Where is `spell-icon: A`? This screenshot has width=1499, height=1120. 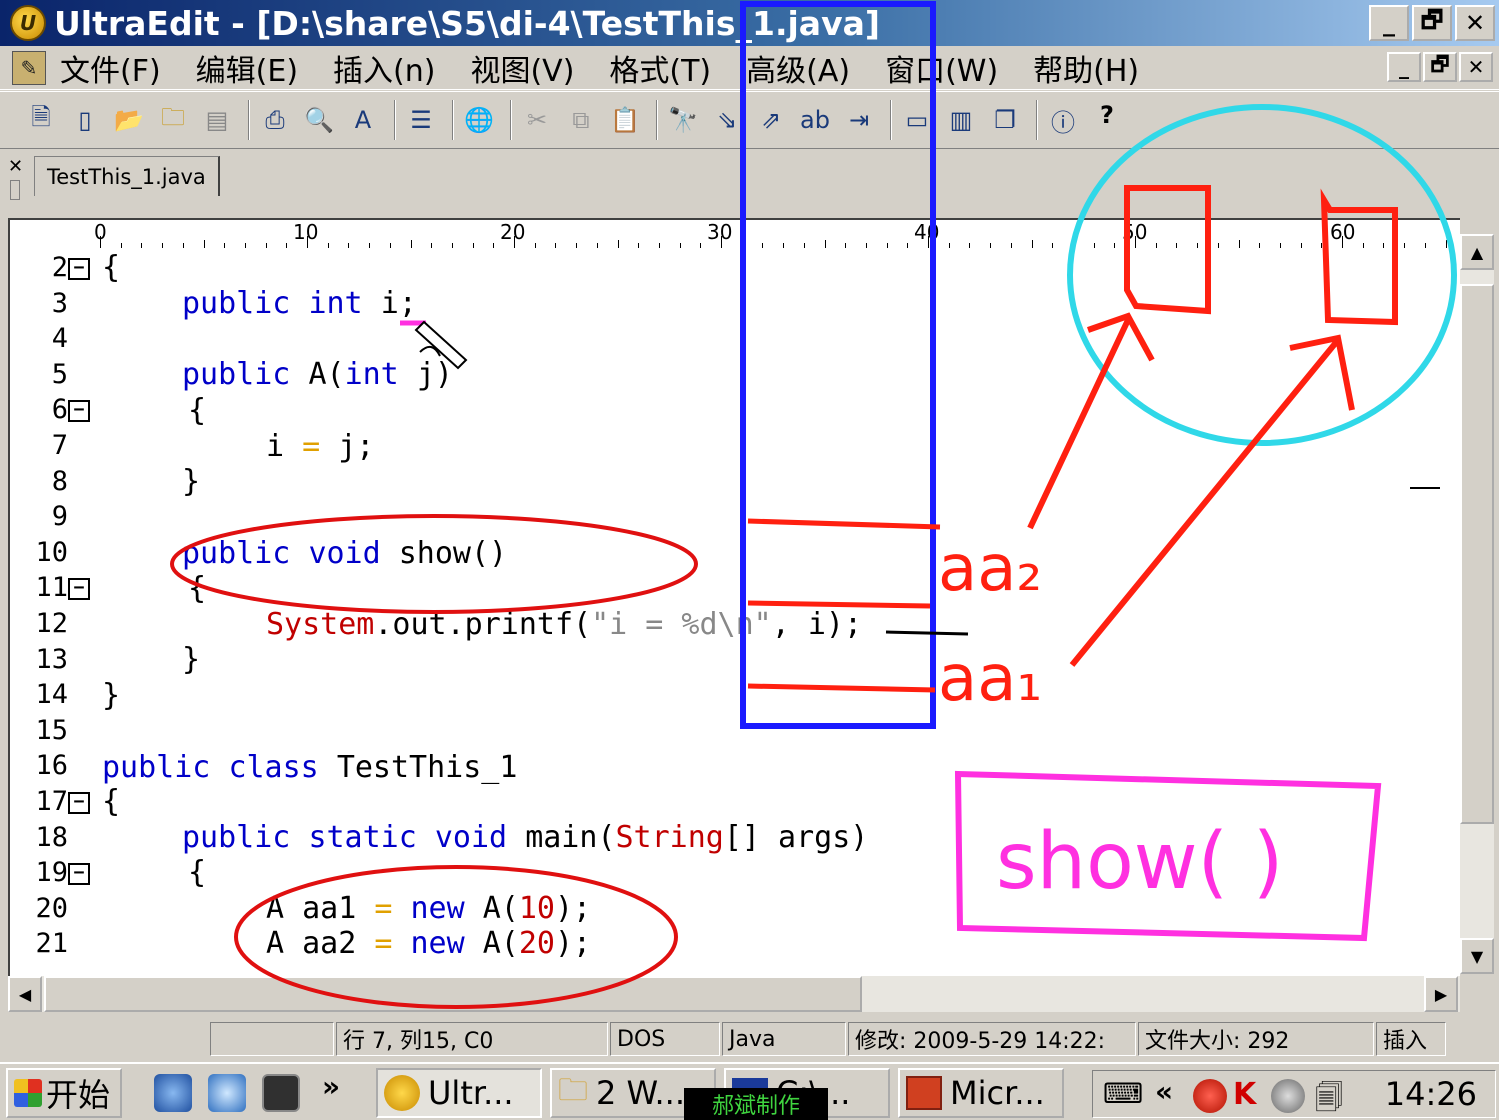 spell-icon: A is located at coordinates (363, 120).